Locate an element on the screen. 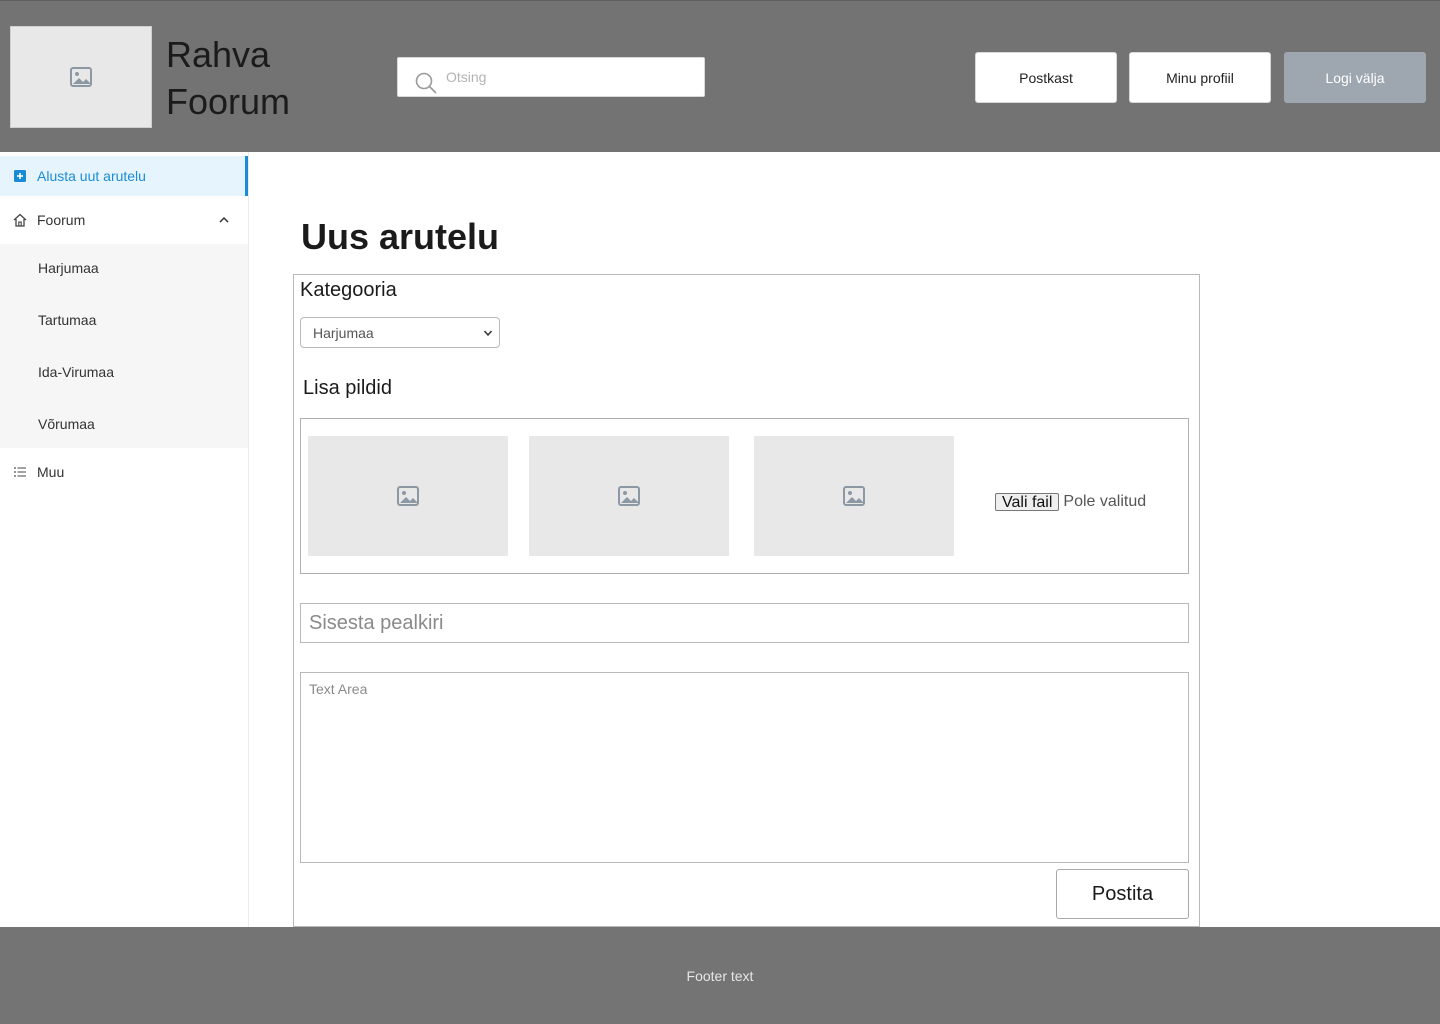 This screenshot has width=1440, height=1024. page-title: Uus arutelu is located at coordinates (400, 236).